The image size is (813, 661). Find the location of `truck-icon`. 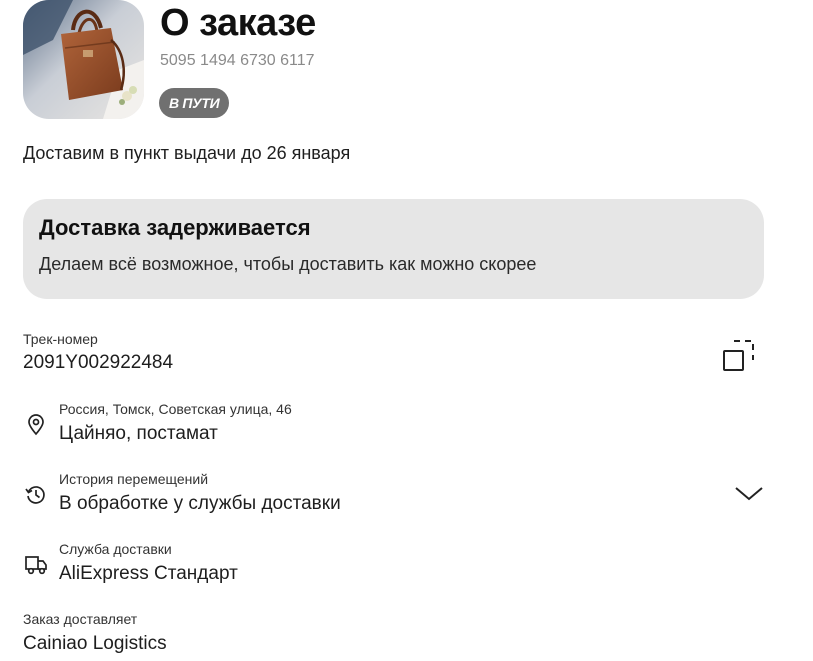

truck-icon is located at coordinates (36, 567).